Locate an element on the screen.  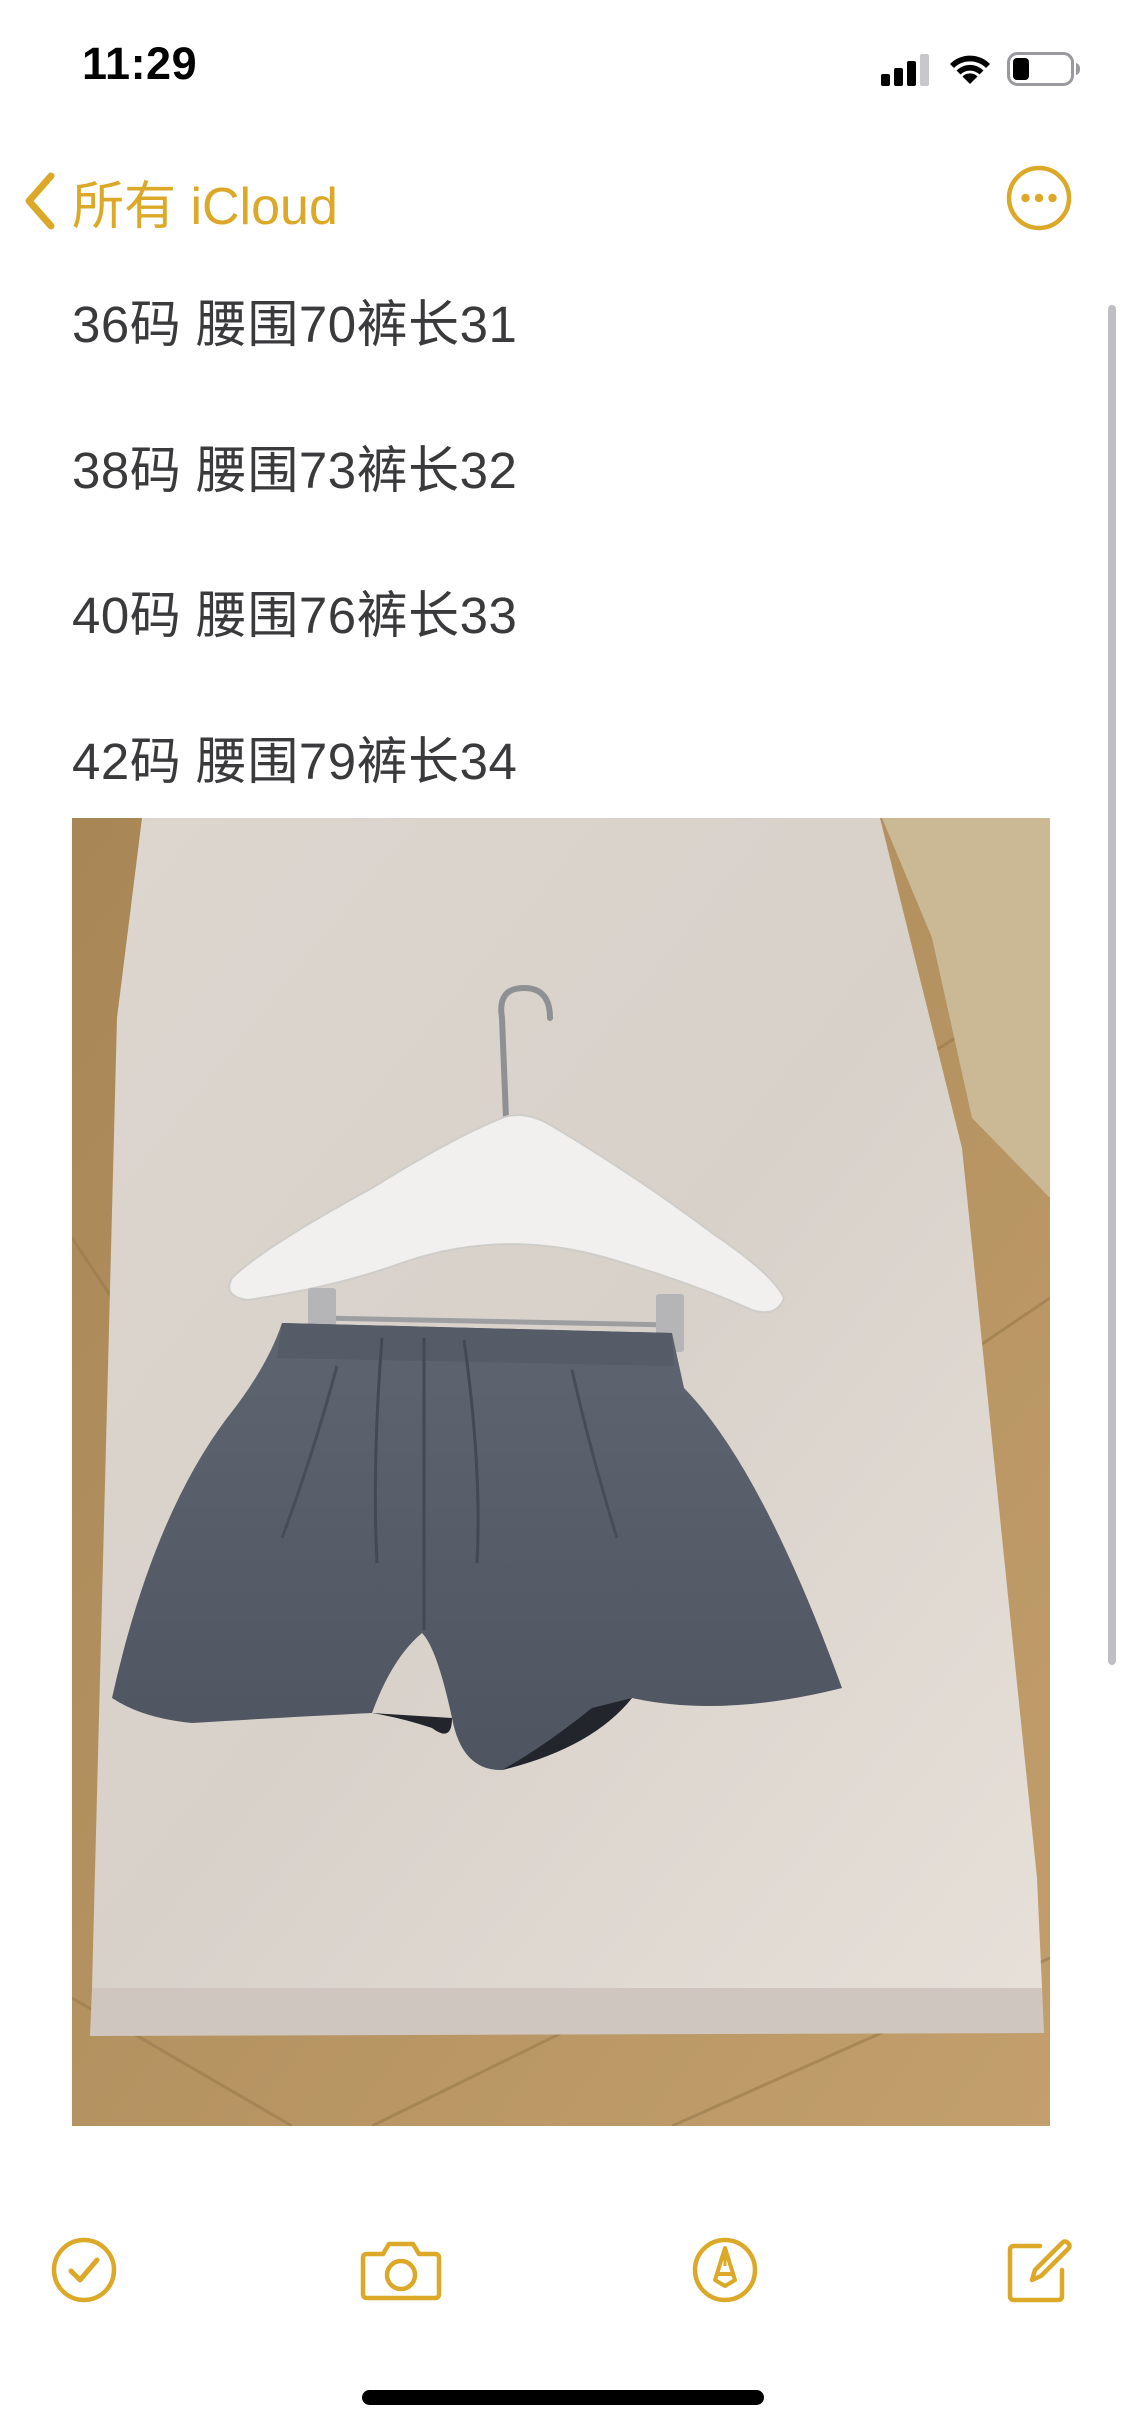
nav-bar: 所有 iCloud is located at coordinates (562, 200).